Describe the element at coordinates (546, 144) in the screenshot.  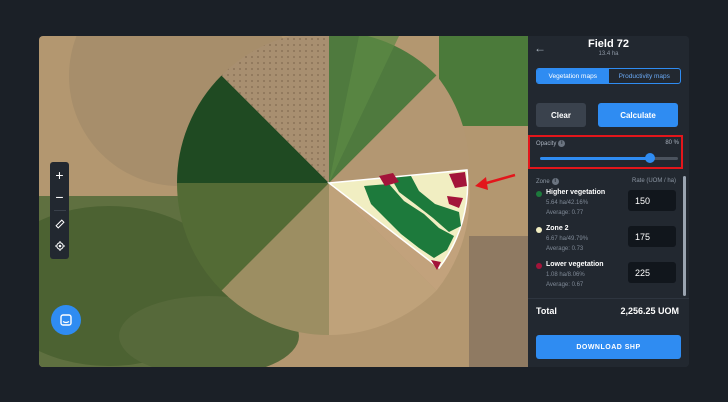
I see `opacity-label-text: Opacity` at that location.